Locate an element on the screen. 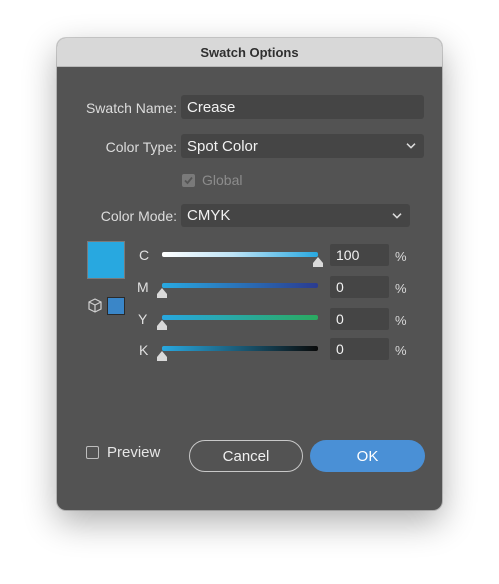  color-mode-label: Color Mode: is located at coordinates (138, 216).